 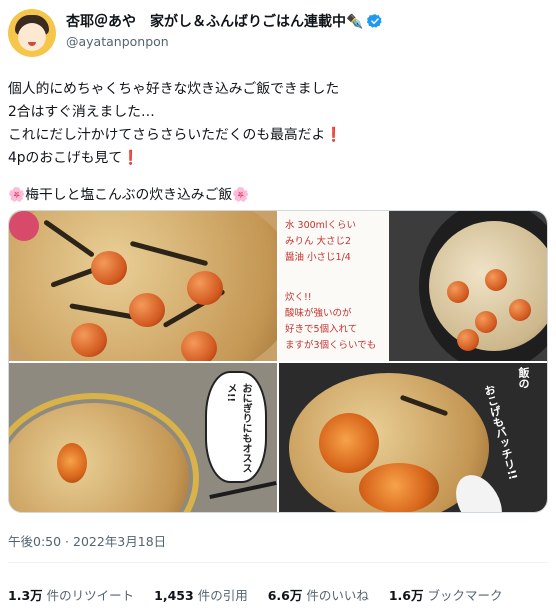 What do you see at coordinates (318, 313) in the screenshot?
I see `note-line: 酸味が強いのが` at bounding box center [318, 313].